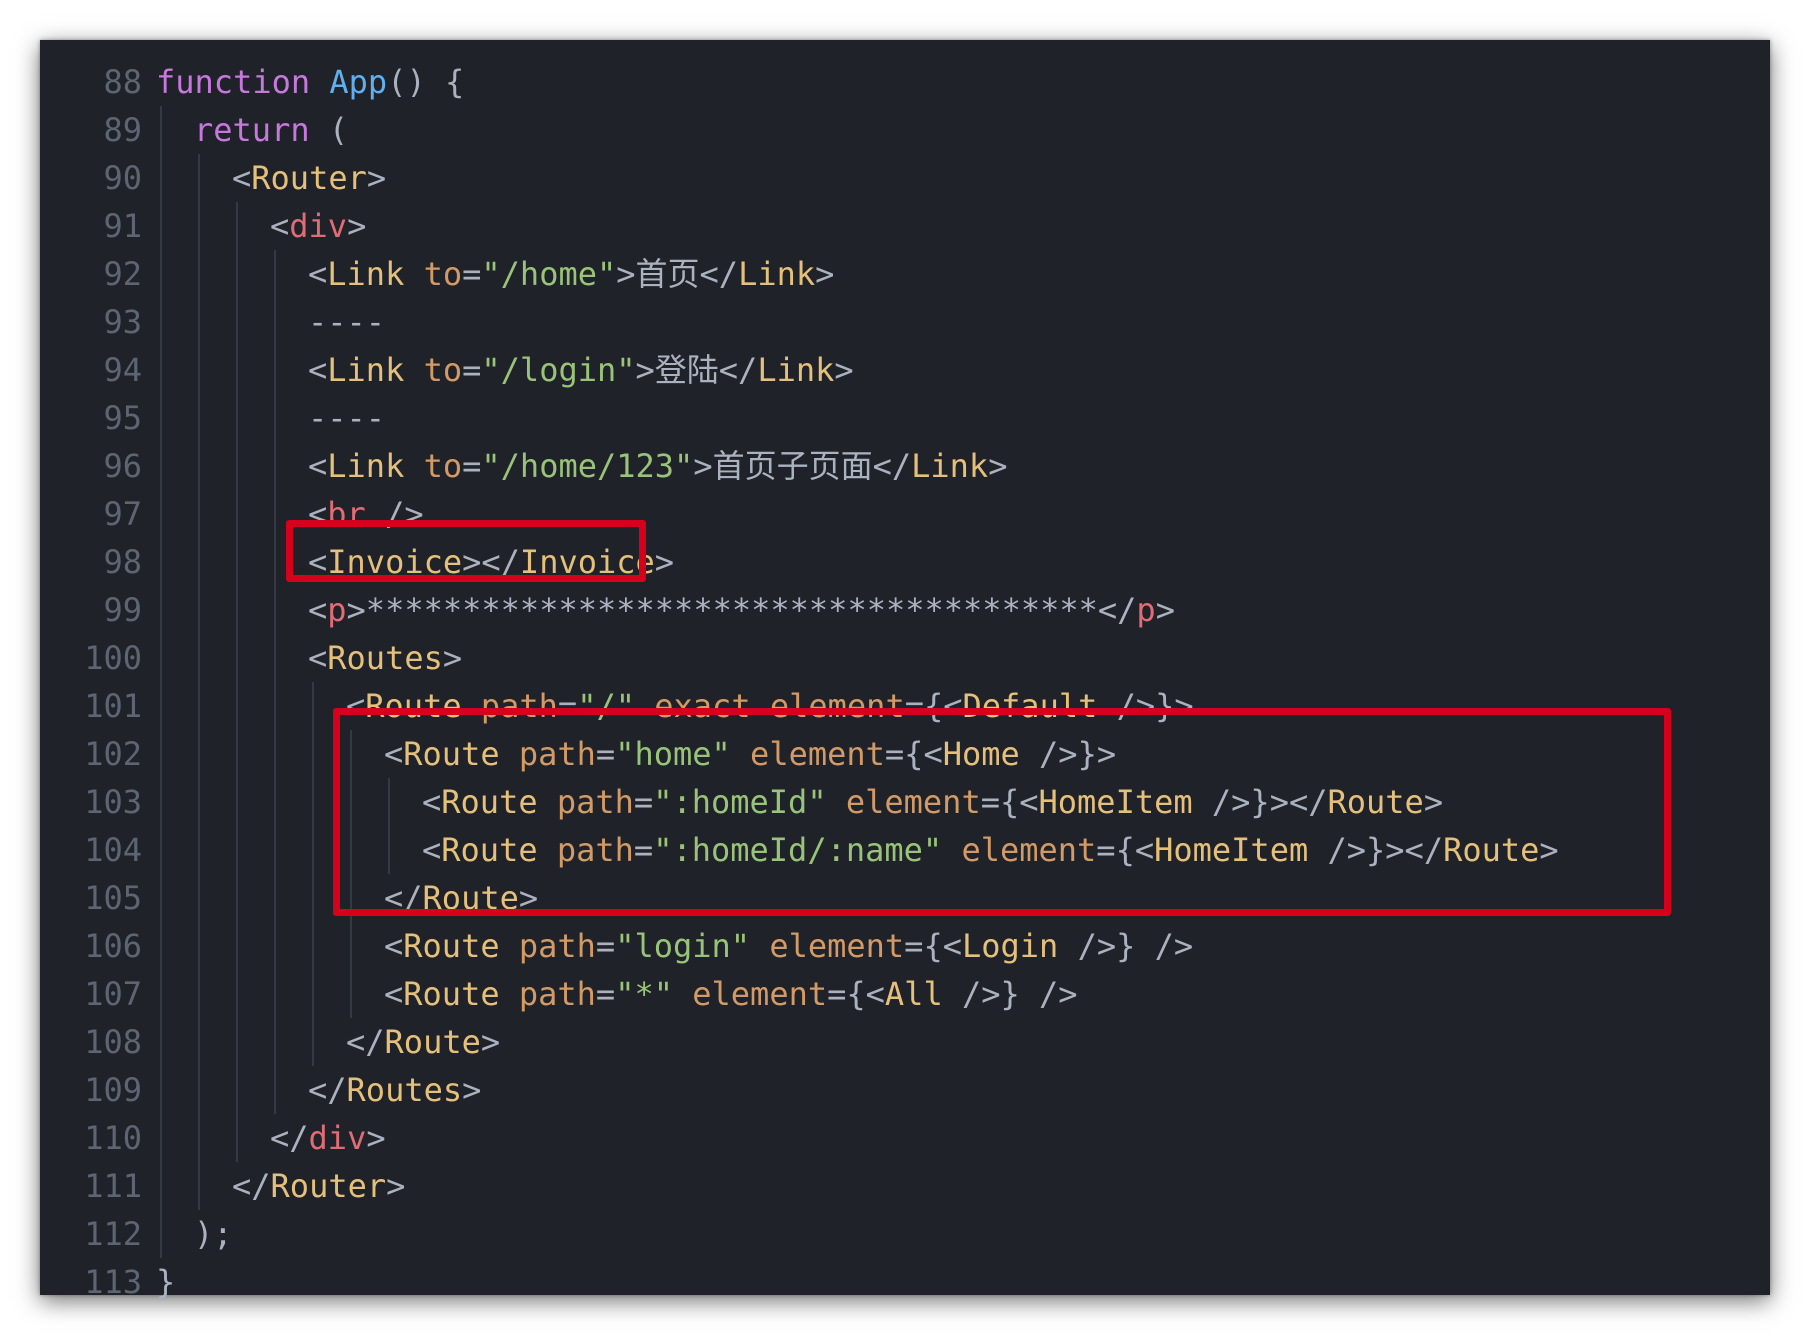  I want to click on code-text: );, so click(213, 1234).